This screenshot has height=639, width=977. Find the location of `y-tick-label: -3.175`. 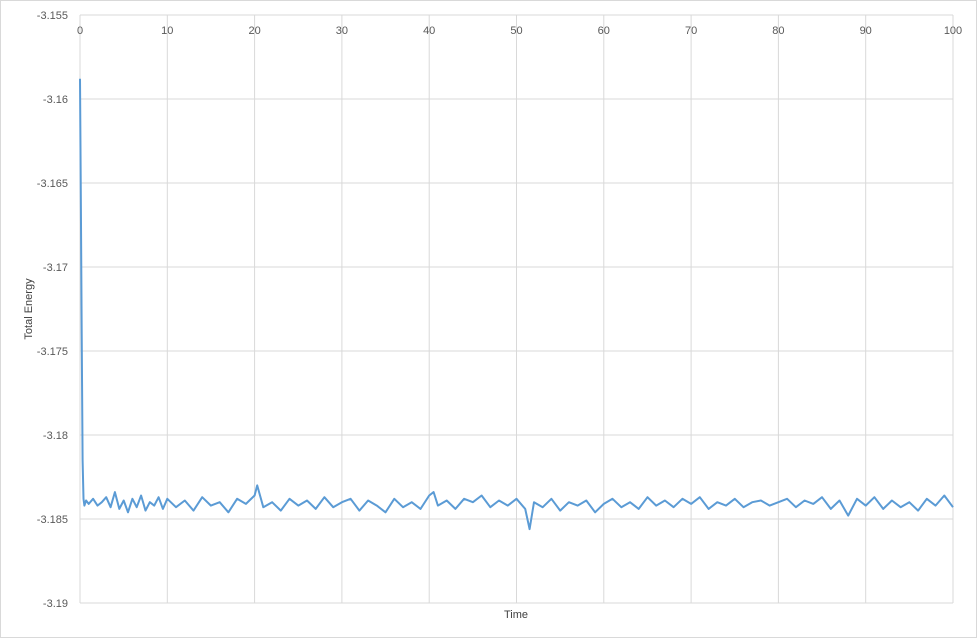

y-tick-label: -3.175 is located at coordinates (52, 352).